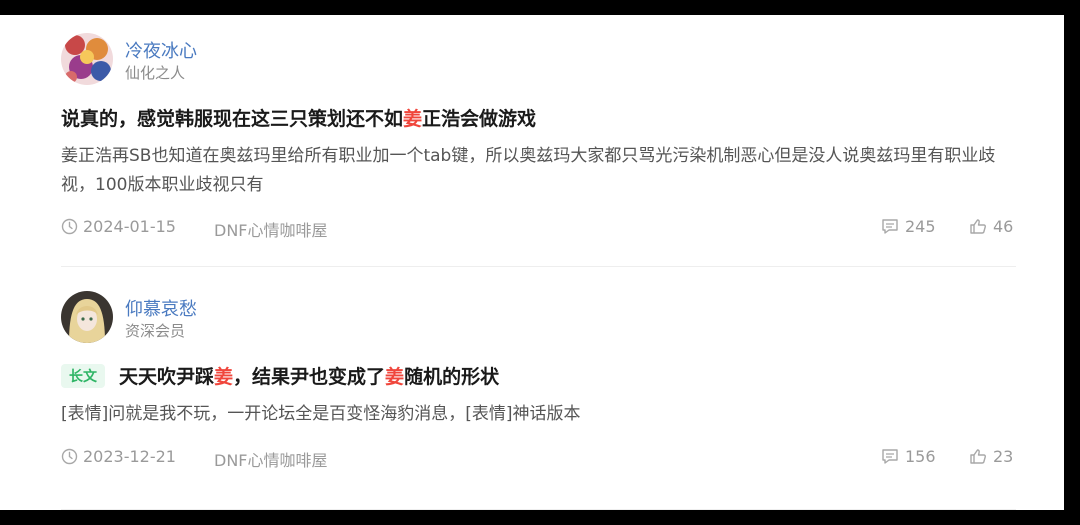  Describe the element at coordinates (1003, 456) in the screenshot. I see `like-count-text: 23` at that location.